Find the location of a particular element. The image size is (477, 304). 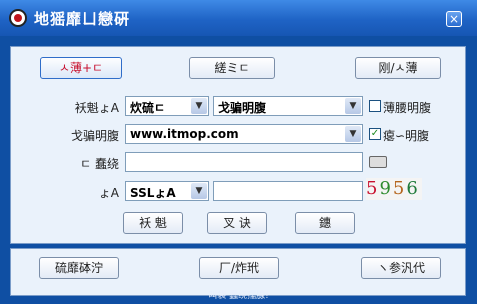

captcha-image: 5956 is located at coordinates (394, 189).